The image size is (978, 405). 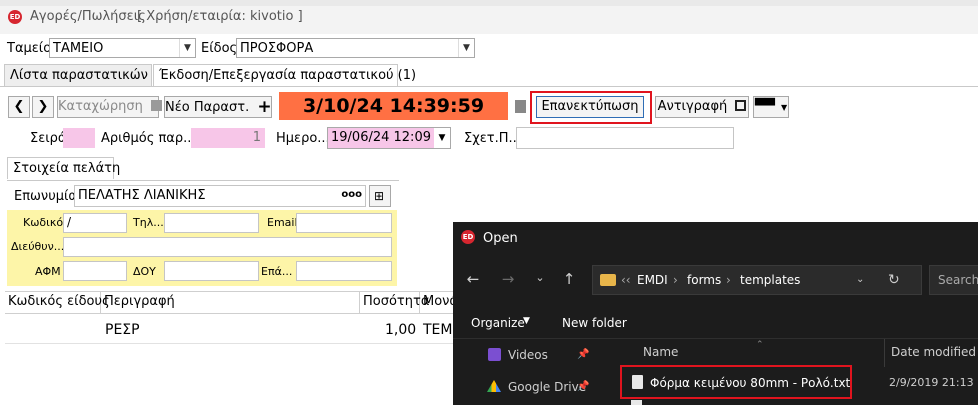 What do you see at coordinates (122, 48) in the screenshot?
I see `cashbox-select: ΤΑΜΕΙΟ ▼` at bounding box center [122, 48].